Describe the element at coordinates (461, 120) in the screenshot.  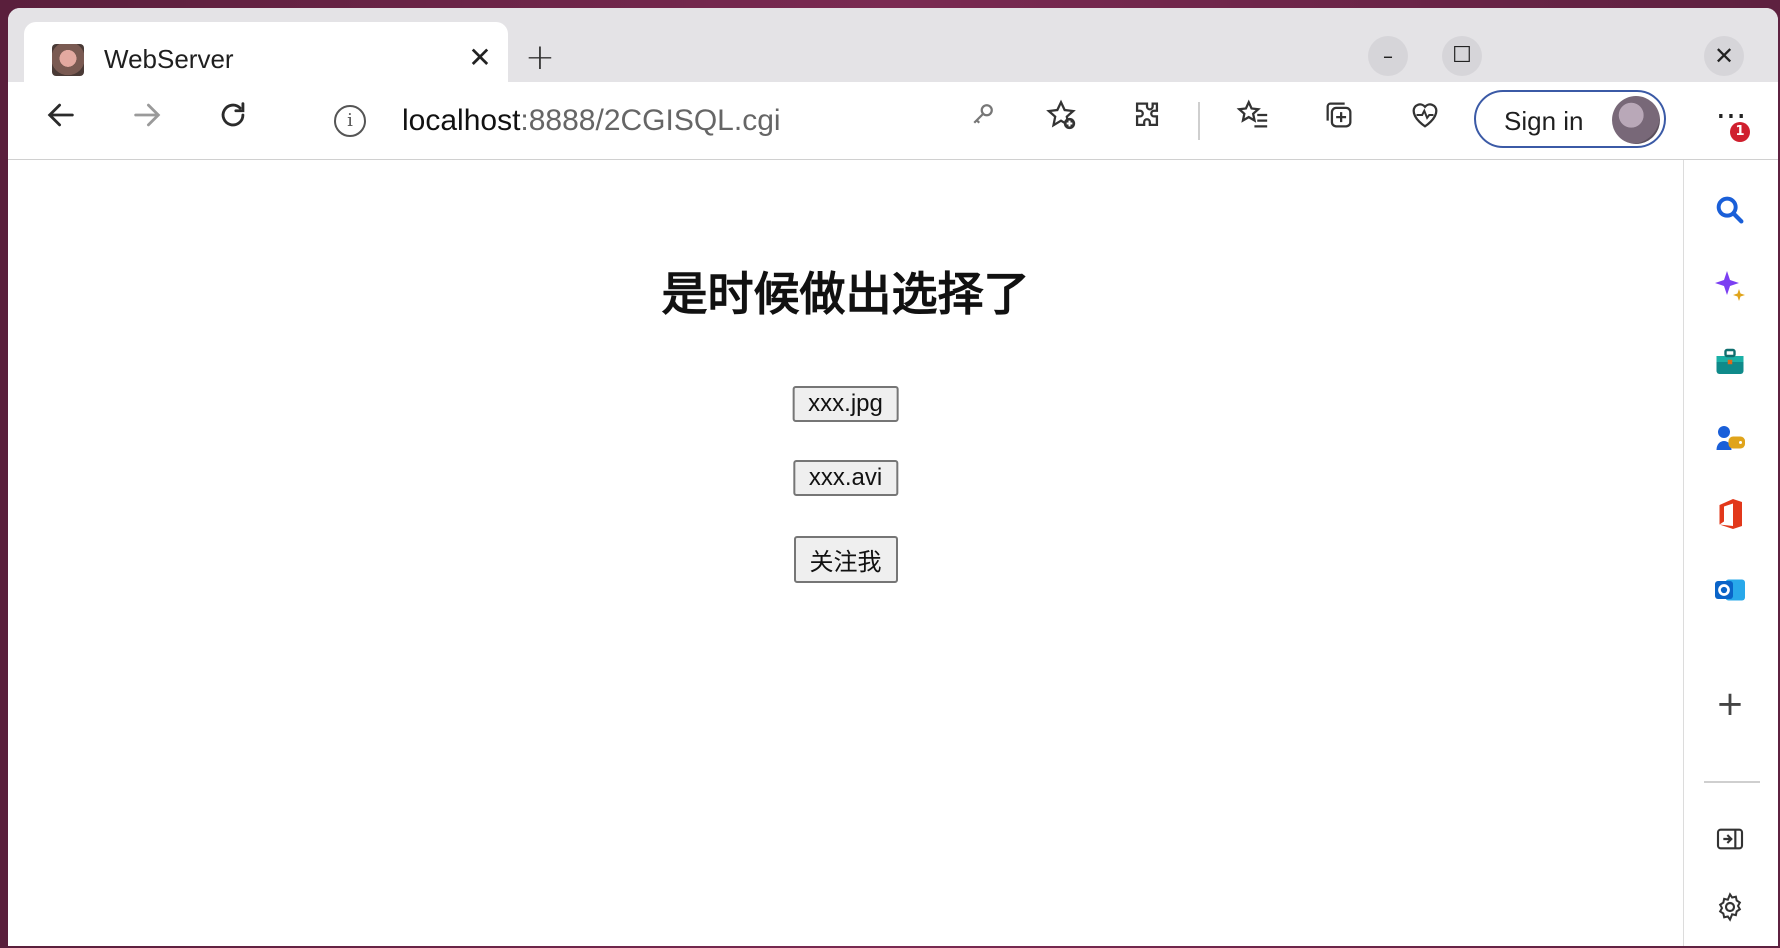
I see `url-host: localhost` at that location.